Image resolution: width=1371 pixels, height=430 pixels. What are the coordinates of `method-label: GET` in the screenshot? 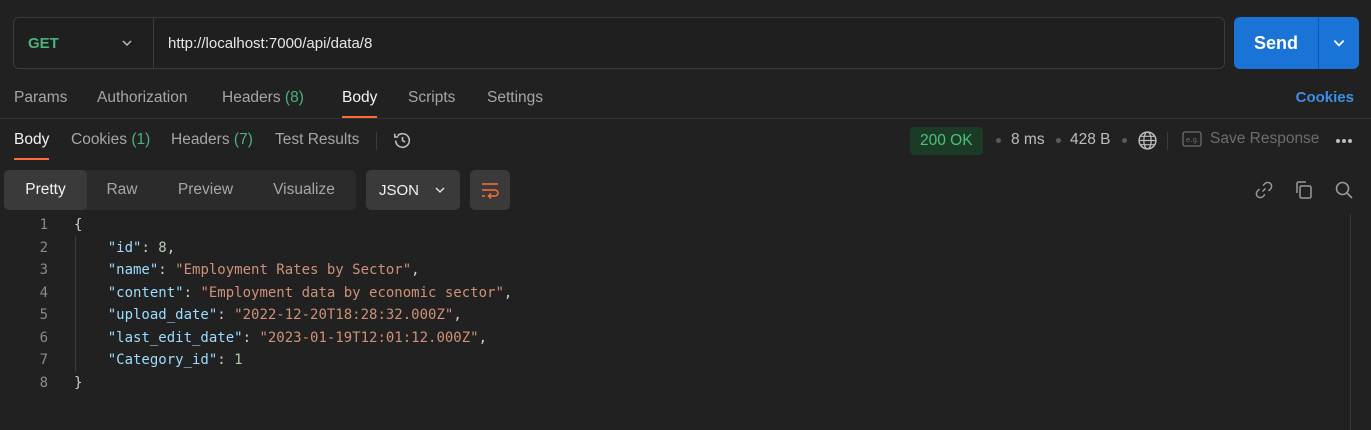 It's located at (43, 43).